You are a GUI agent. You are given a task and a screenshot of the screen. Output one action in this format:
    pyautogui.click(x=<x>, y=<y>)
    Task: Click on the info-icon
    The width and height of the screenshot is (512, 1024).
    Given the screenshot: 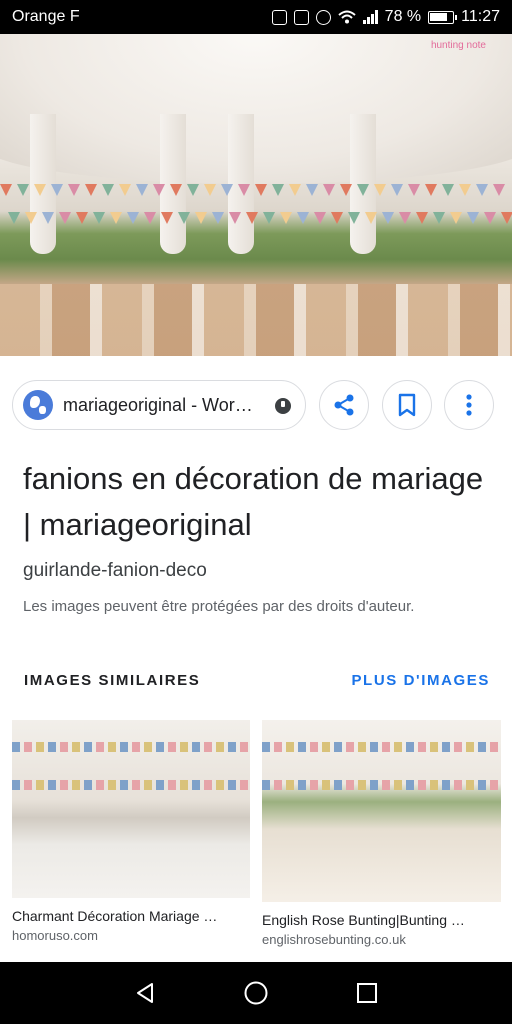 What is the action you would take?
    pyautogui.click(x=283, y=406)
    